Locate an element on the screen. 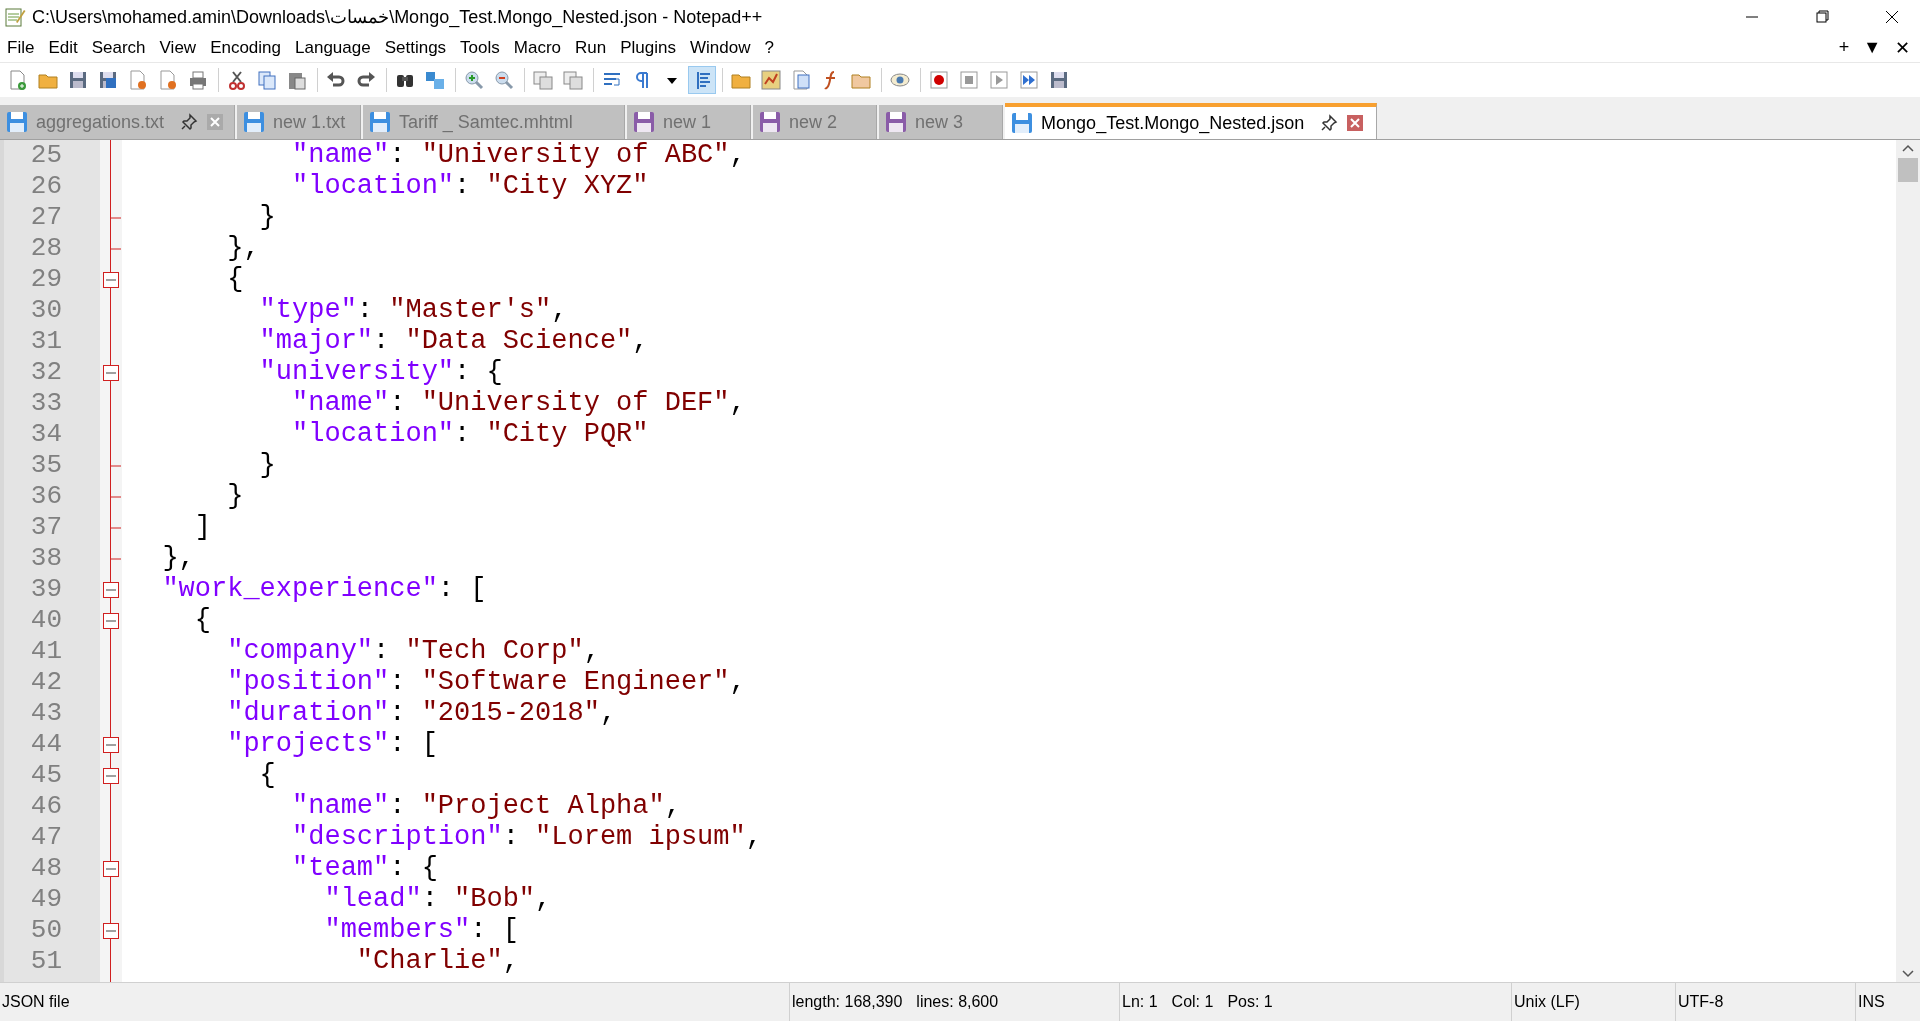 The width and height of the screenshot is (1920, 1021). line-number: 41 is located at coordinates (46, 651).